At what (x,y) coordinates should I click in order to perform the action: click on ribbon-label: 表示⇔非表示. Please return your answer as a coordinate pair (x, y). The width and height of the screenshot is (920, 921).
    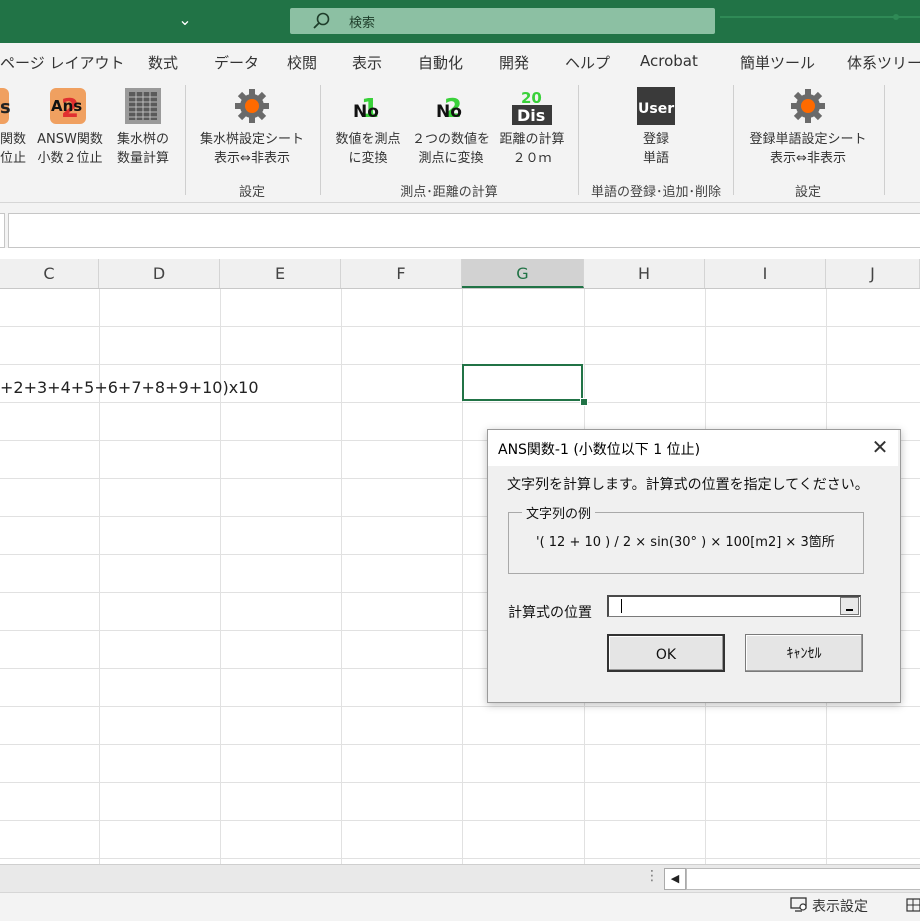
    Looking at the image, I should click on (252, 158).